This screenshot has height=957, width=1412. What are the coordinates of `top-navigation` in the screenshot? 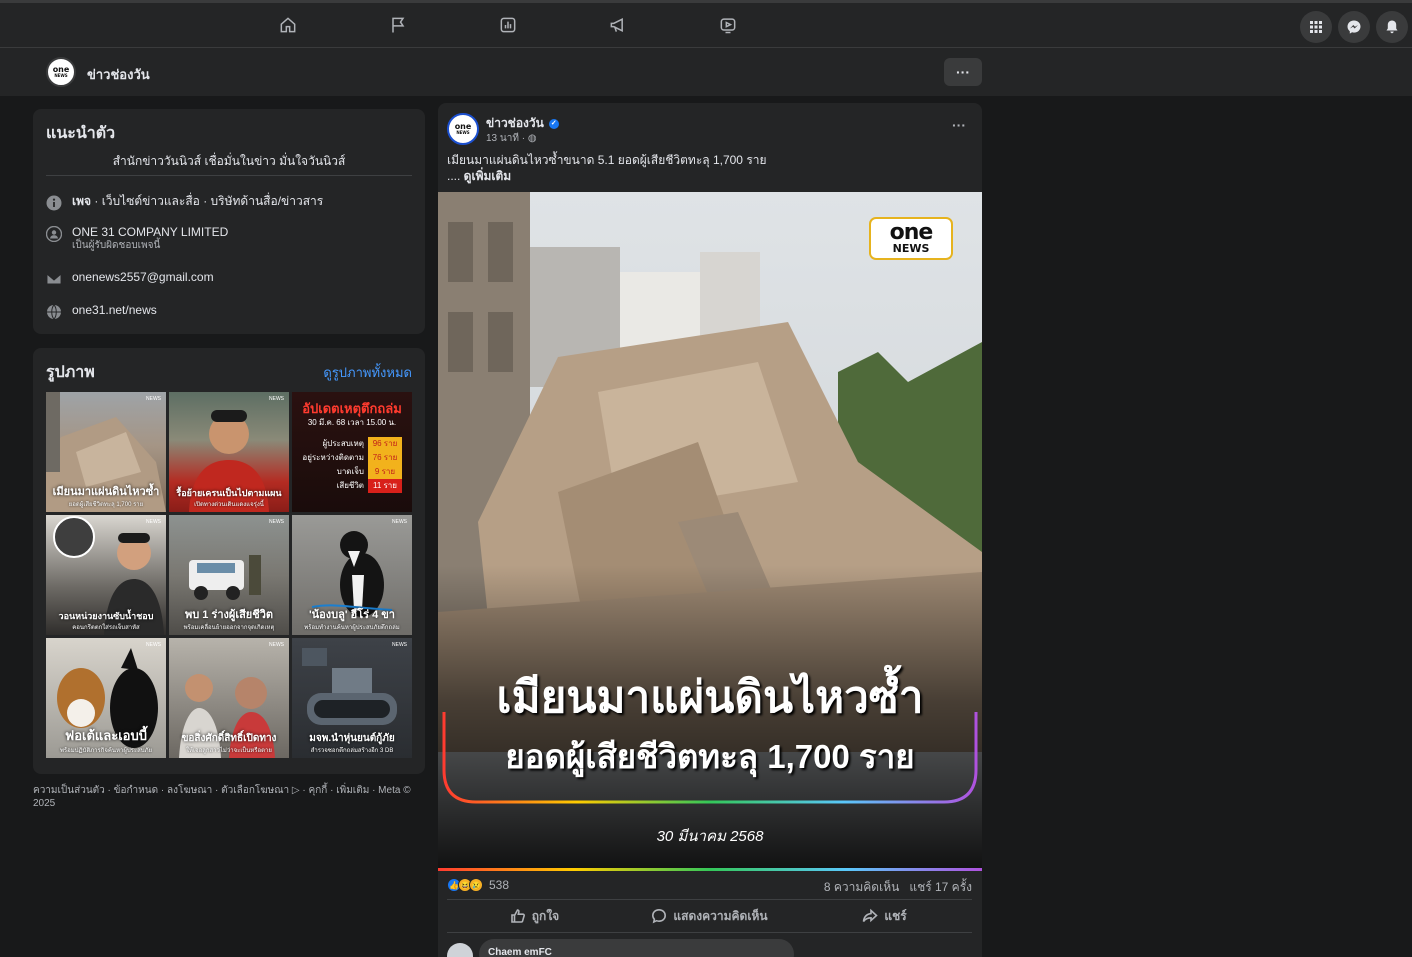 It's located at (706, 24).